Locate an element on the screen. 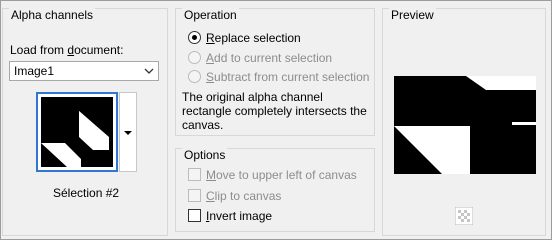 The image size is (552, 240). operation-title: Operation is located at coordinates (210, 15).